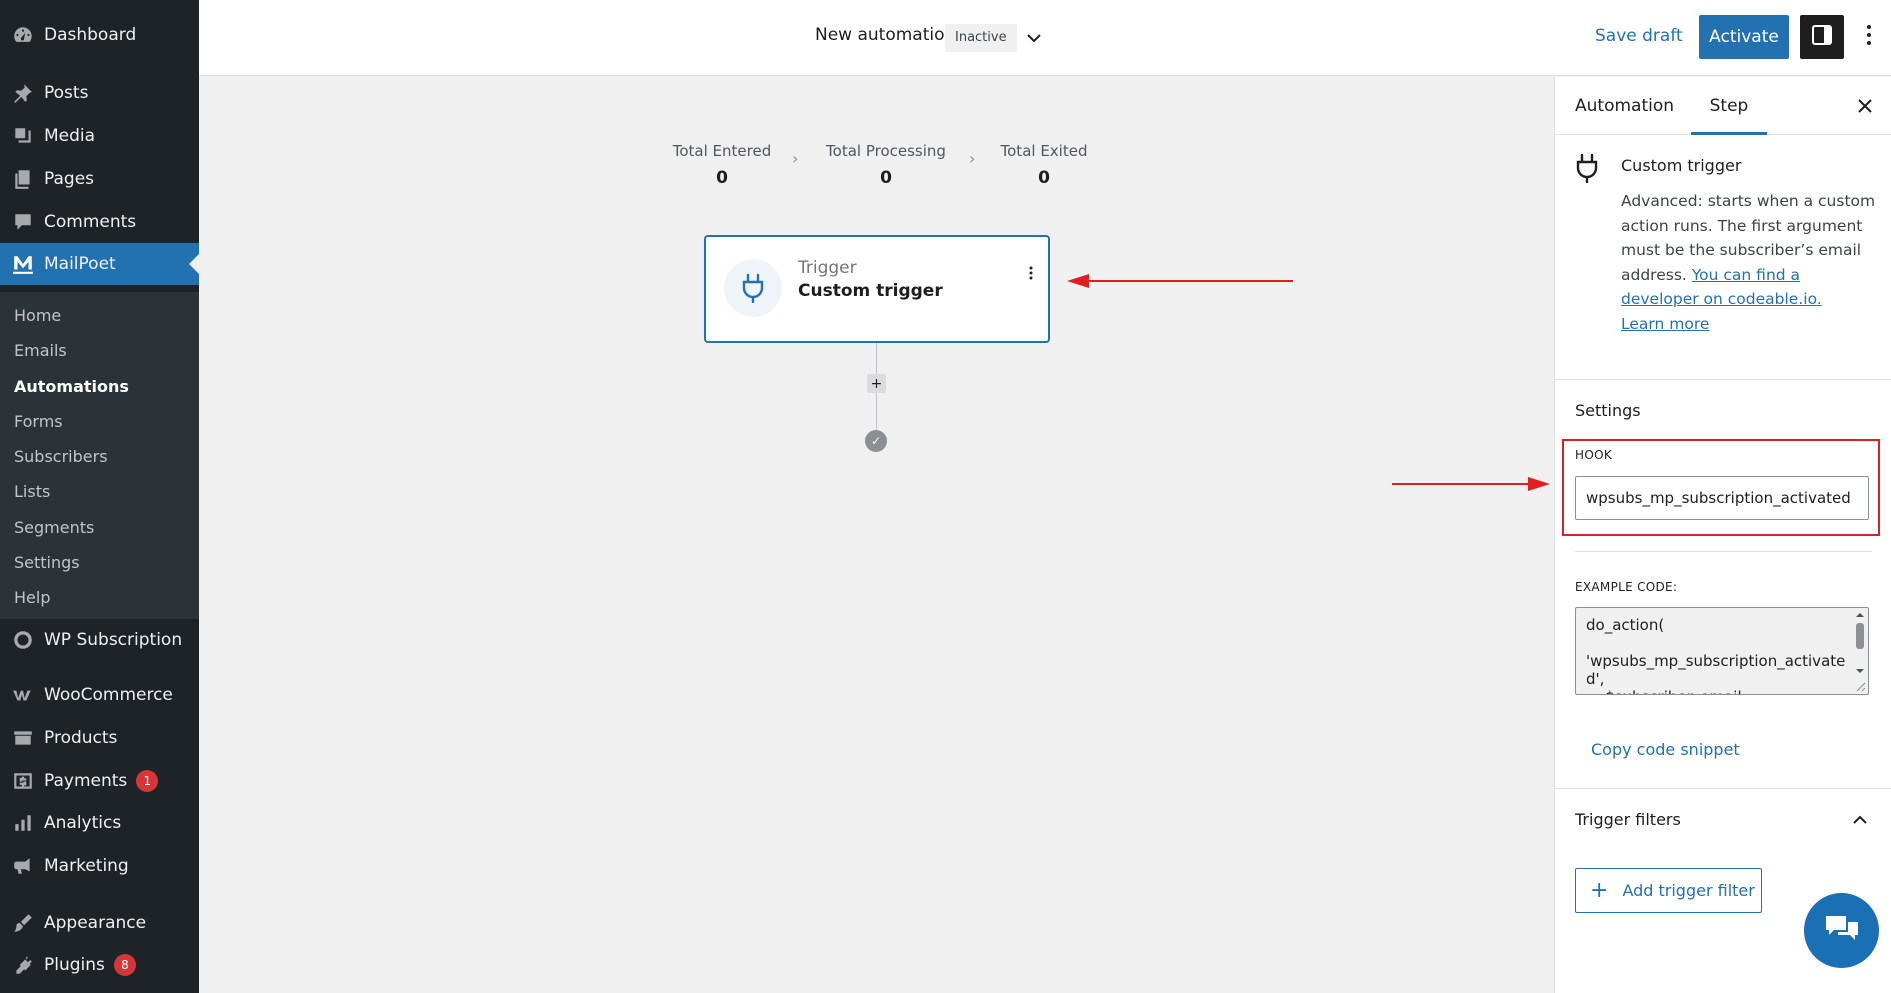  I want to click on submenu-item-emails: Emails, so click(40, 351).